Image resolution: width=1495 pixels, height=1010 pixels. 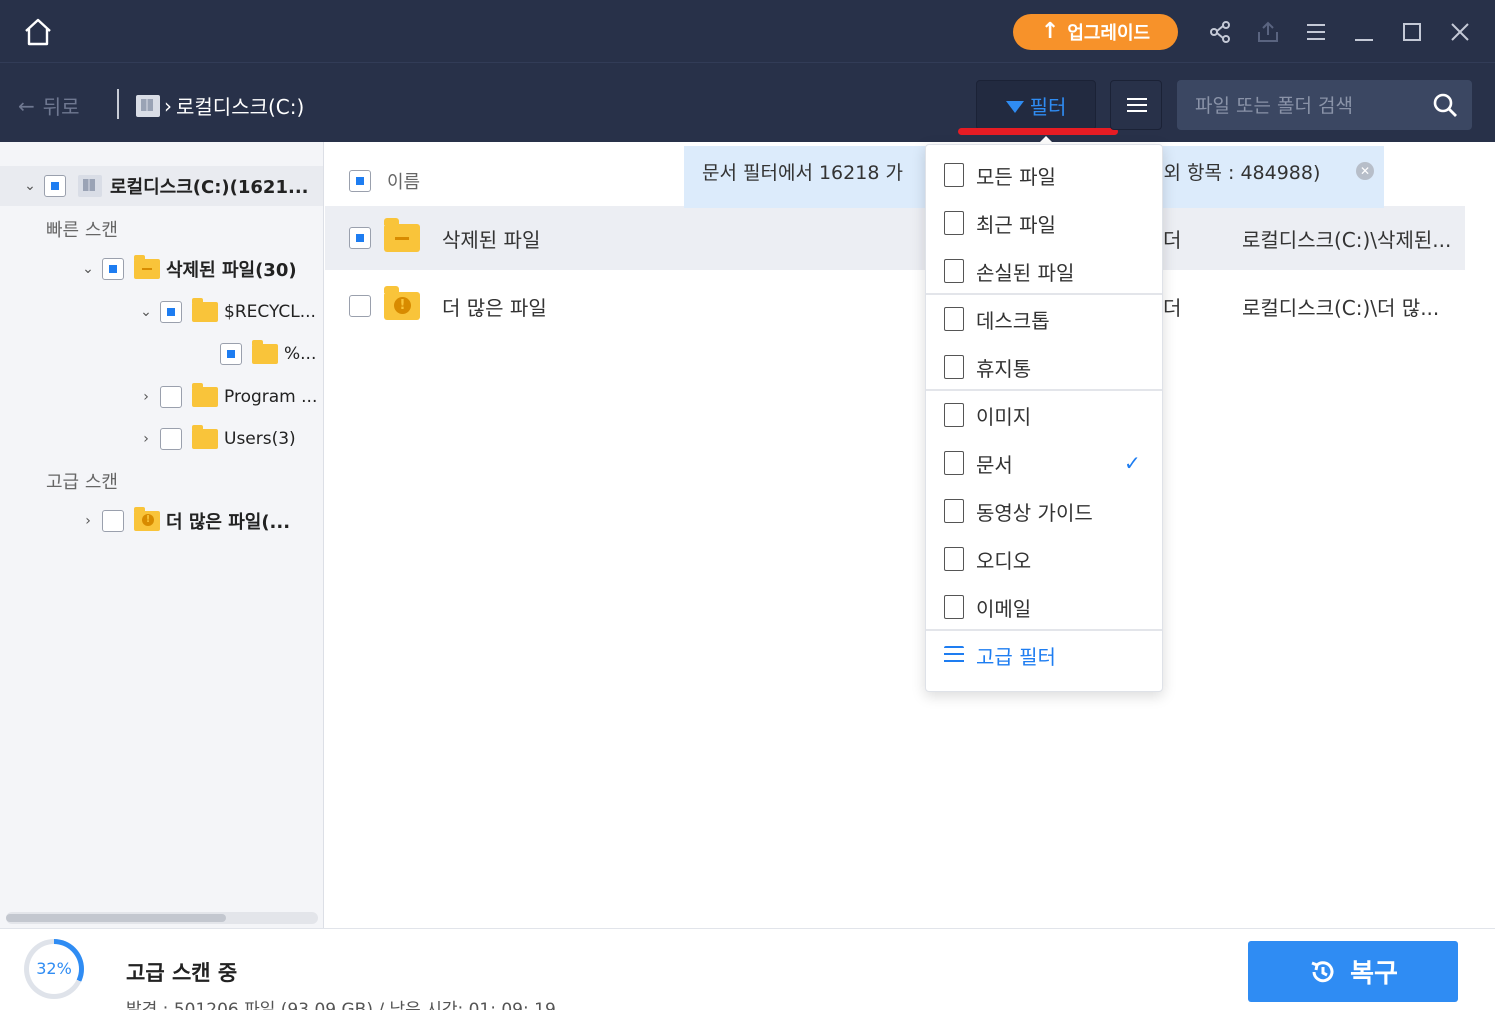 I want to click on filter-option-documents: 문서 ✓, so click(x=1044, y=463).